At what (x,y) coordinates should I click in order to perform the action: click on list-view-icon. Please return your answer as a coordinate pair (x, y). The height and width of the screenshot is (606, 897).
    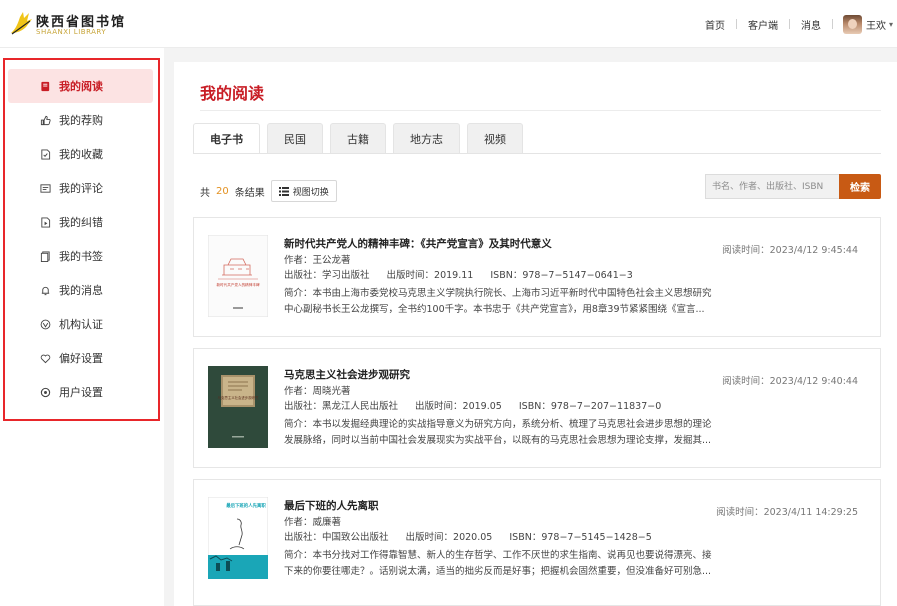
    Looking at the image, I should click on (283, 191).